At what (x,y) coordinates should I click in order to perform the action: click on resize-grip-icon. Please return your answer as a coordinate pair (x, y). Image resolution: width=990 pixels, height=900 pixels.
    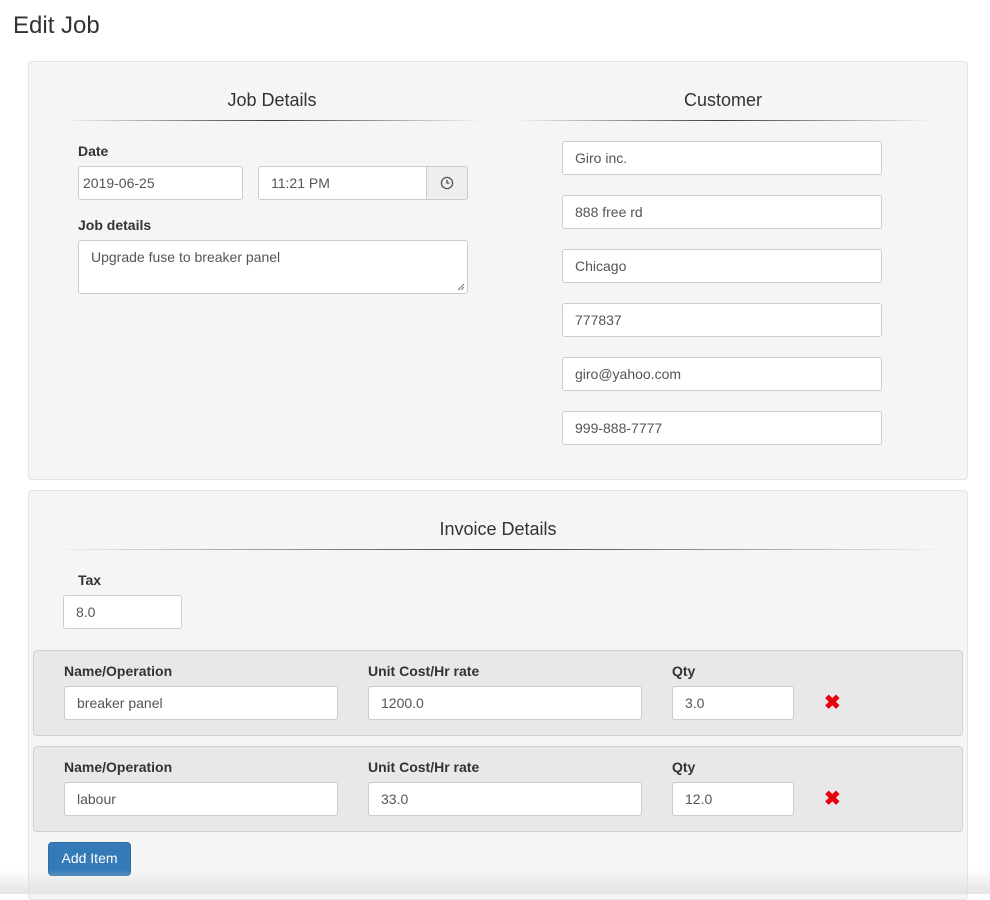
    Looking at the image, I should click on (461, 287).